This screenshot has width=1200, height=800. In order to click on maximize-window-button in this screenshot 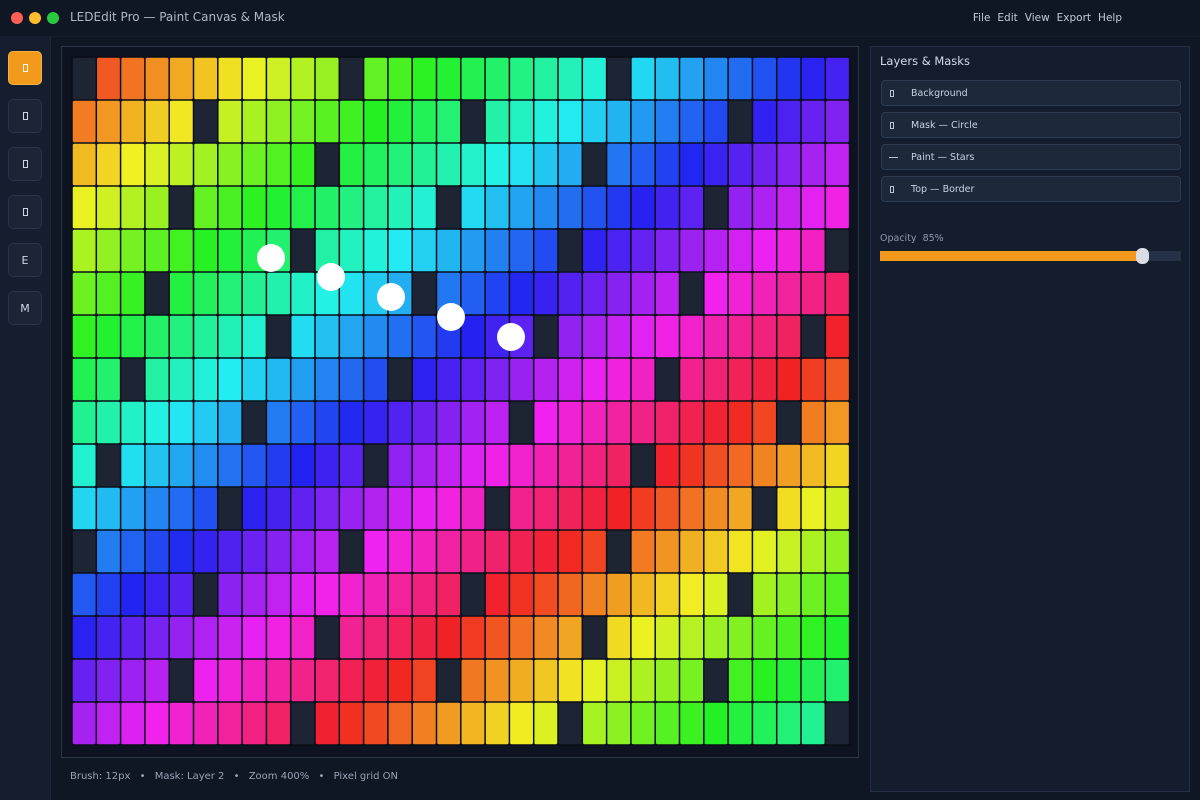, I will do `click(53, 18)`.